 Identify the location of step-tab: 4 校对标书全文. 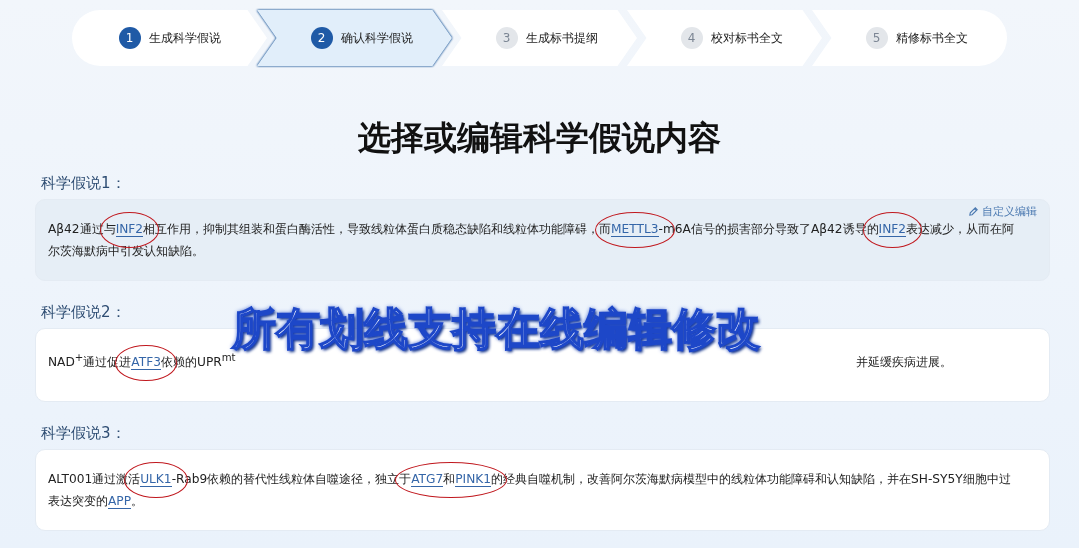
(724, 38).